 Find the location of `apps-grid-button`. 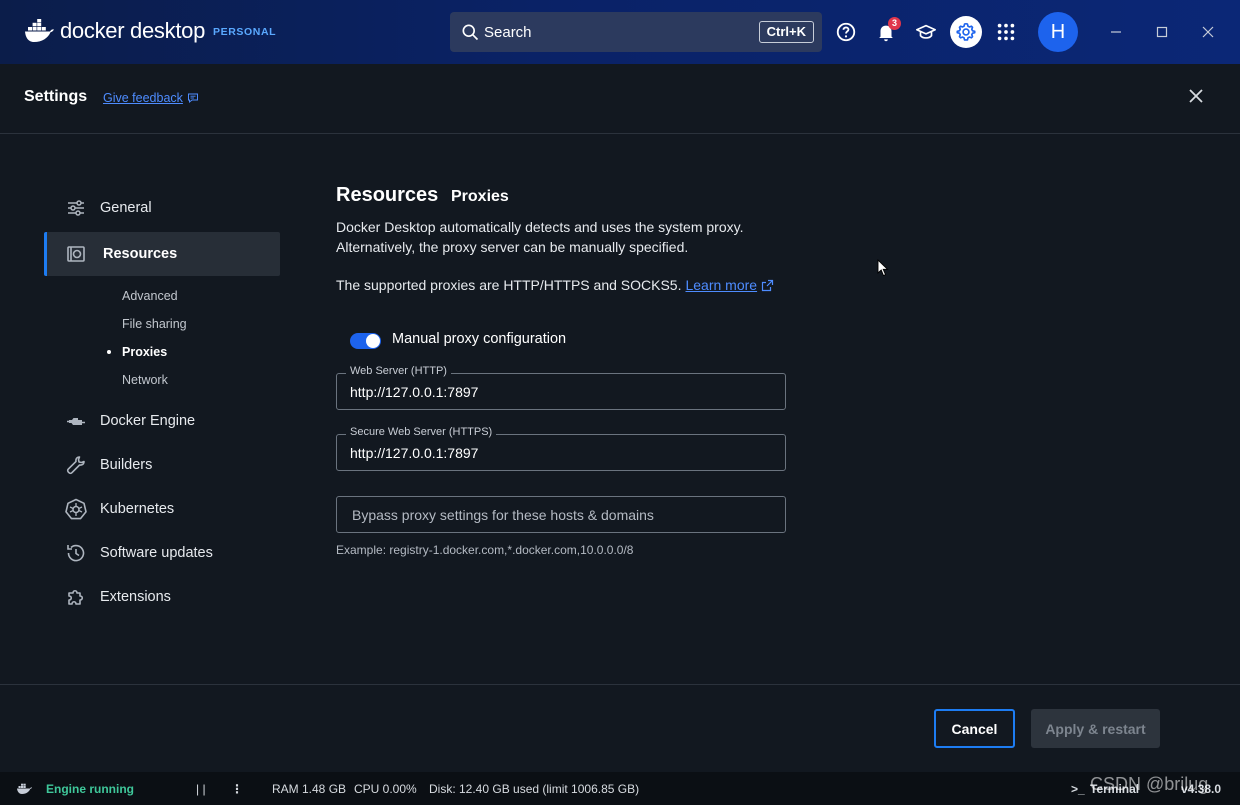

apps-grid-button is located at coordinates (1006, 32).